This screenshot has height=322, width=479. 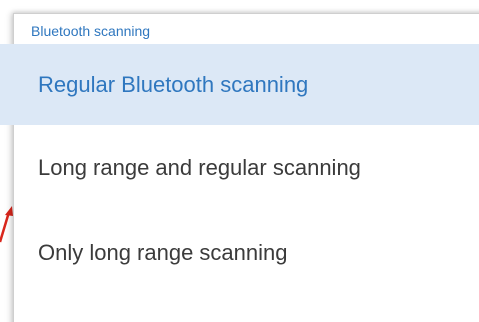 What do you see at coordinates (163, 252) in the screenshot?
I see `option-label: Only long range scanning` at bounding box center [163, 252].